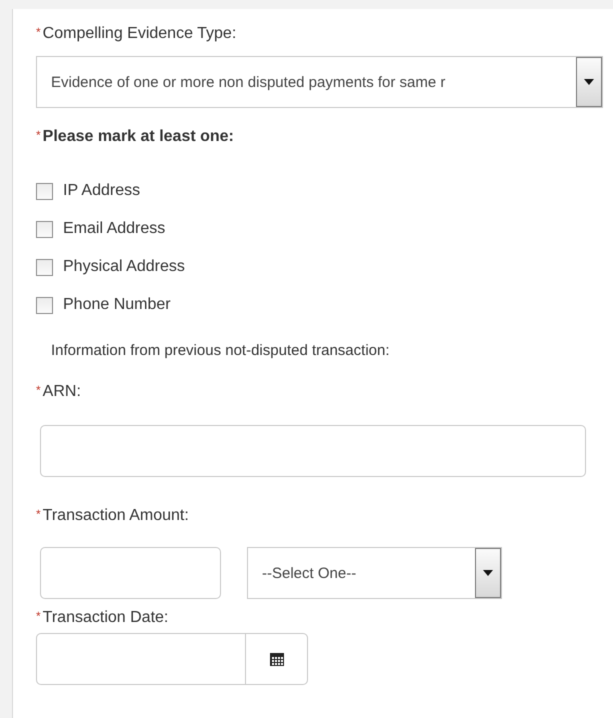 Image resolution: width=613 pixels, height=718 pixels. I want to click on checkbox-label: Phone Number, so click(117, 305).